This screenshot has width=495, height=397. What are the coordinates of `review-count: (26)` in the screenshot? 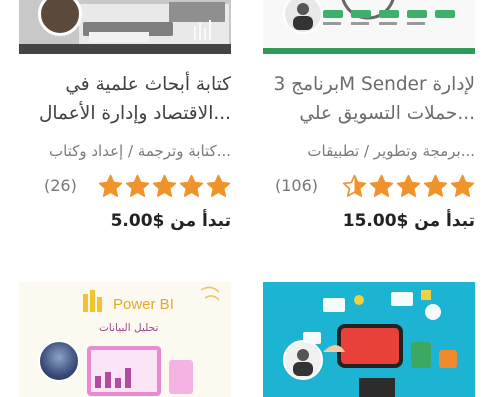 It's located at (60, 185).